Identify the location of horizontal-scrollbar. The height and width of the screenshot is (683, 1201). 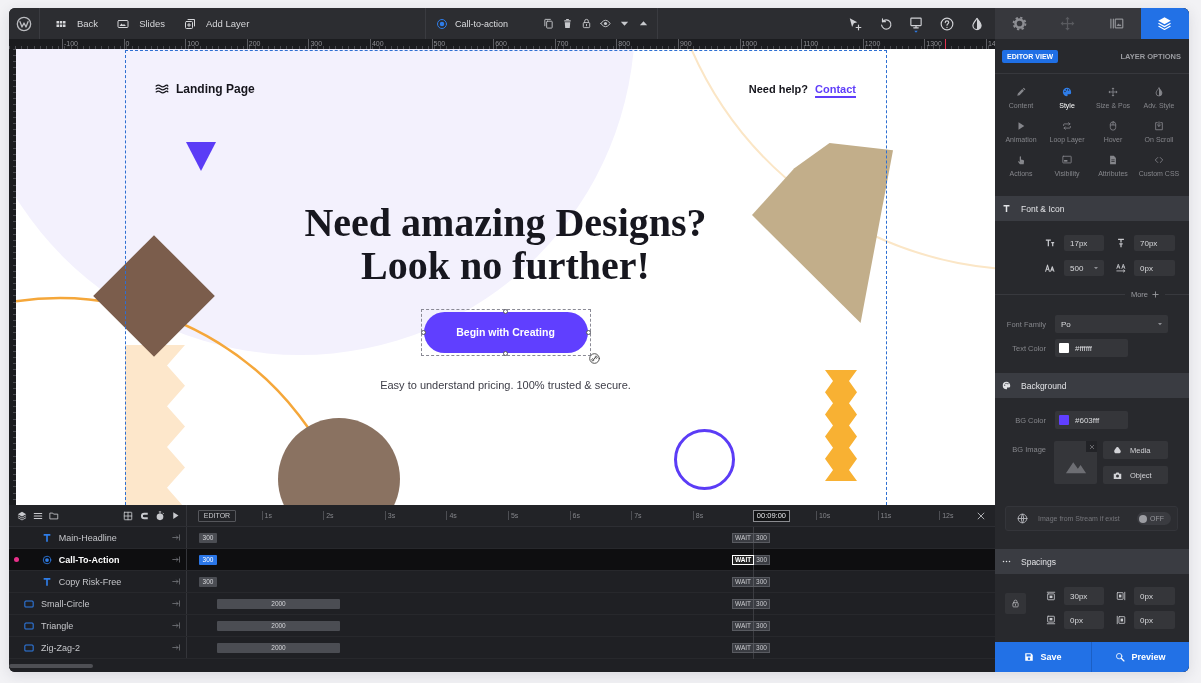
(51, 665).